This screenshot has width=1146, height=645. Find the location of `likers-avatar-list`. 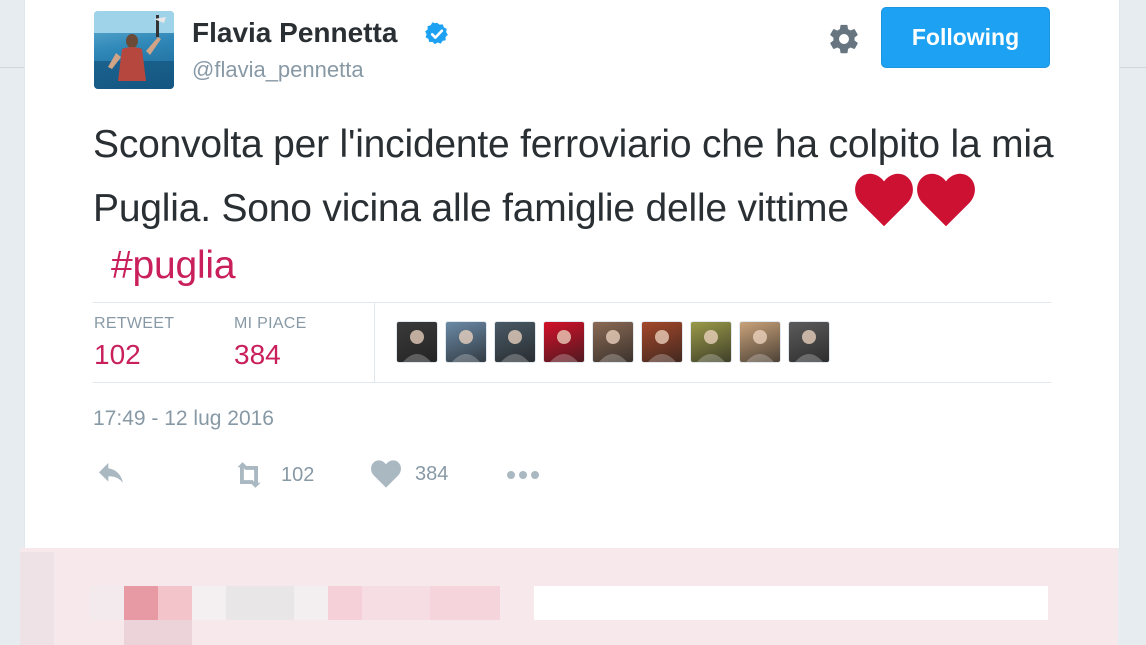

likers-avatar-list is located at coordinates (613, 342).